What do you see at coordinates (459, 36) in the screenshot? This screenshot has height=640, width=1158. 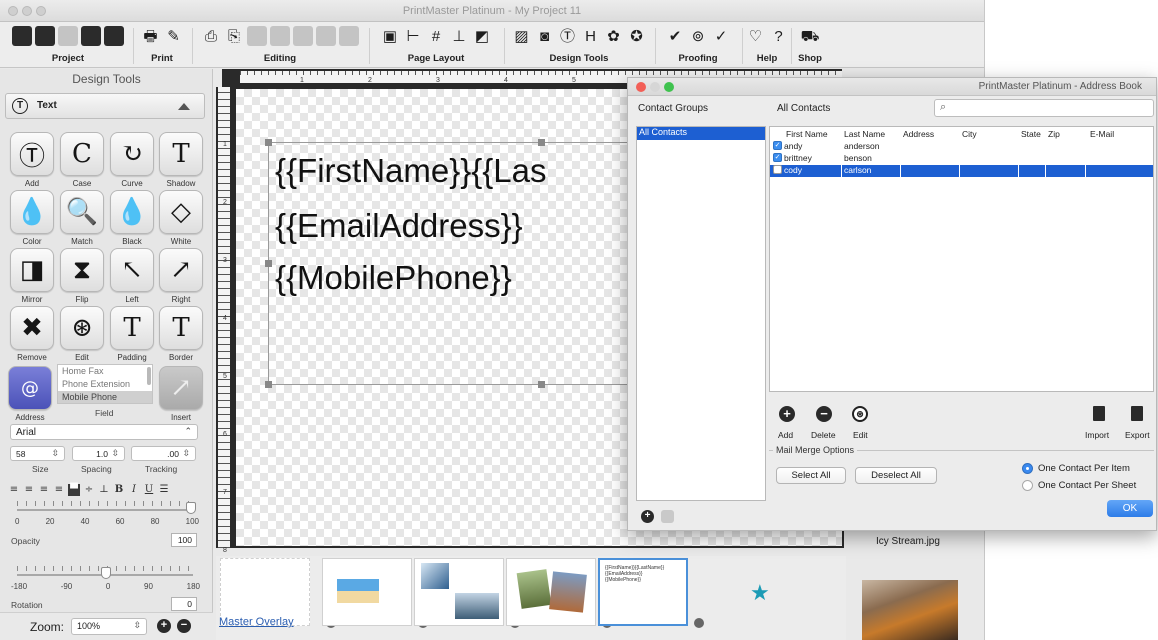 I see `align-icon: ⊥` at bounding box center [459, 36].